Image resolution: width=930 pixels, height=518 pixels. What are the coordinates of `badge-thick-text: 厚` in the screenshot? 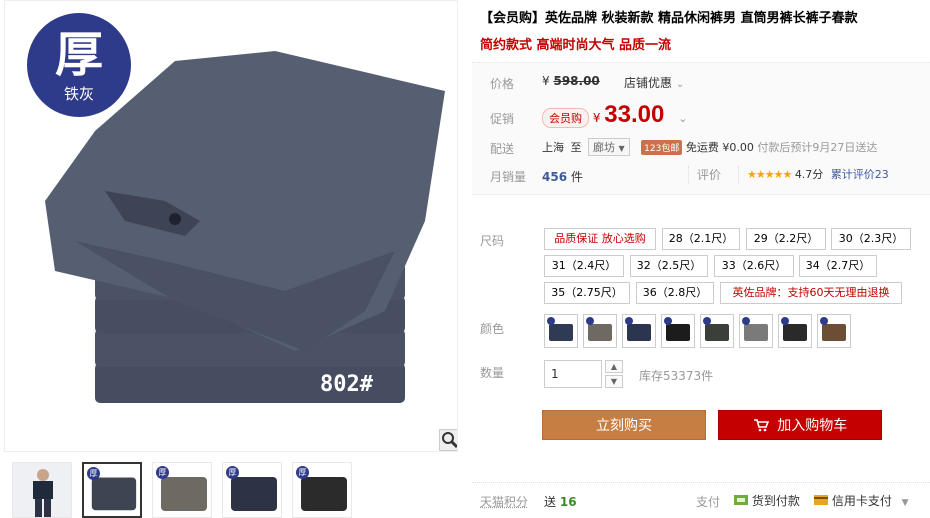 It's located at (78, 55).